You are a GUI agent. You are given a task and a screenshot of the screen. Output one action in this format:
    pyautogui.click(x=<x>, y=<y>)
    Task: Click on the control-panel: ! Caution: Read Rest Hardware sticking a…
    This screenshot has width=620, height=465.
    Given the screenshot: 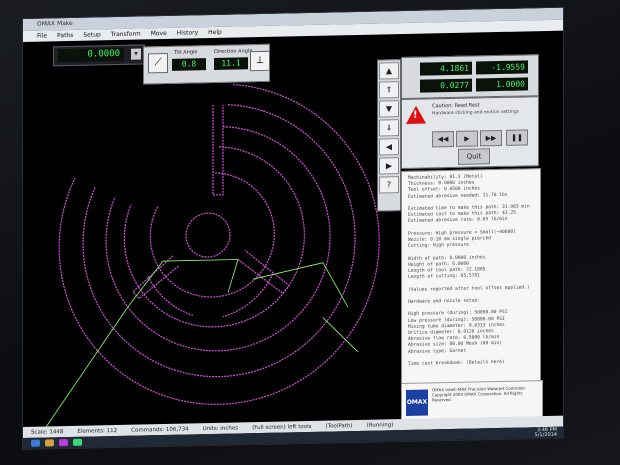 What is the action you would take?
    pyautogui.click(x=470, y=133)
    